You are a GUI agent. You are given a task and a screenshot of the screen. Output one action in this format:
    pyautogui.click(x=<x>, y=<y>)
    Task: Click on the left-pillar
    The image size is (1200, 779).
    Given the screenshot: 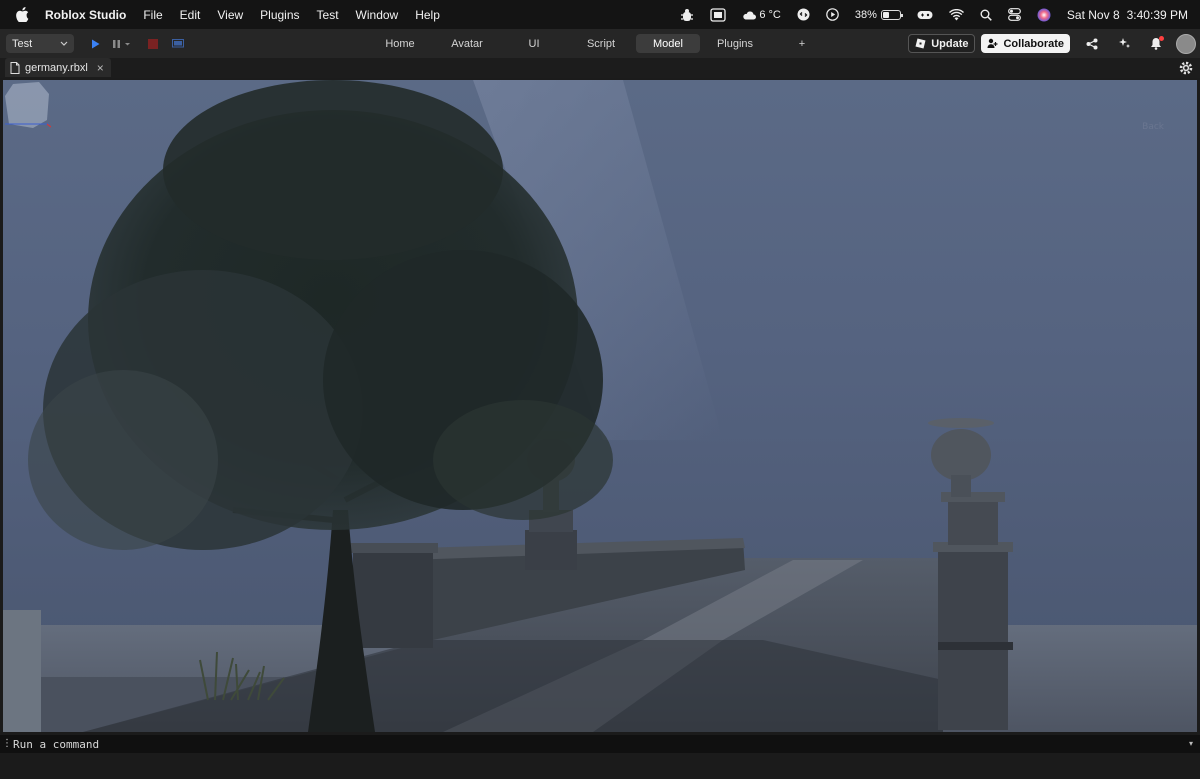 What is the action you would take?
    pyautogui.click(x=393, y=598)
    